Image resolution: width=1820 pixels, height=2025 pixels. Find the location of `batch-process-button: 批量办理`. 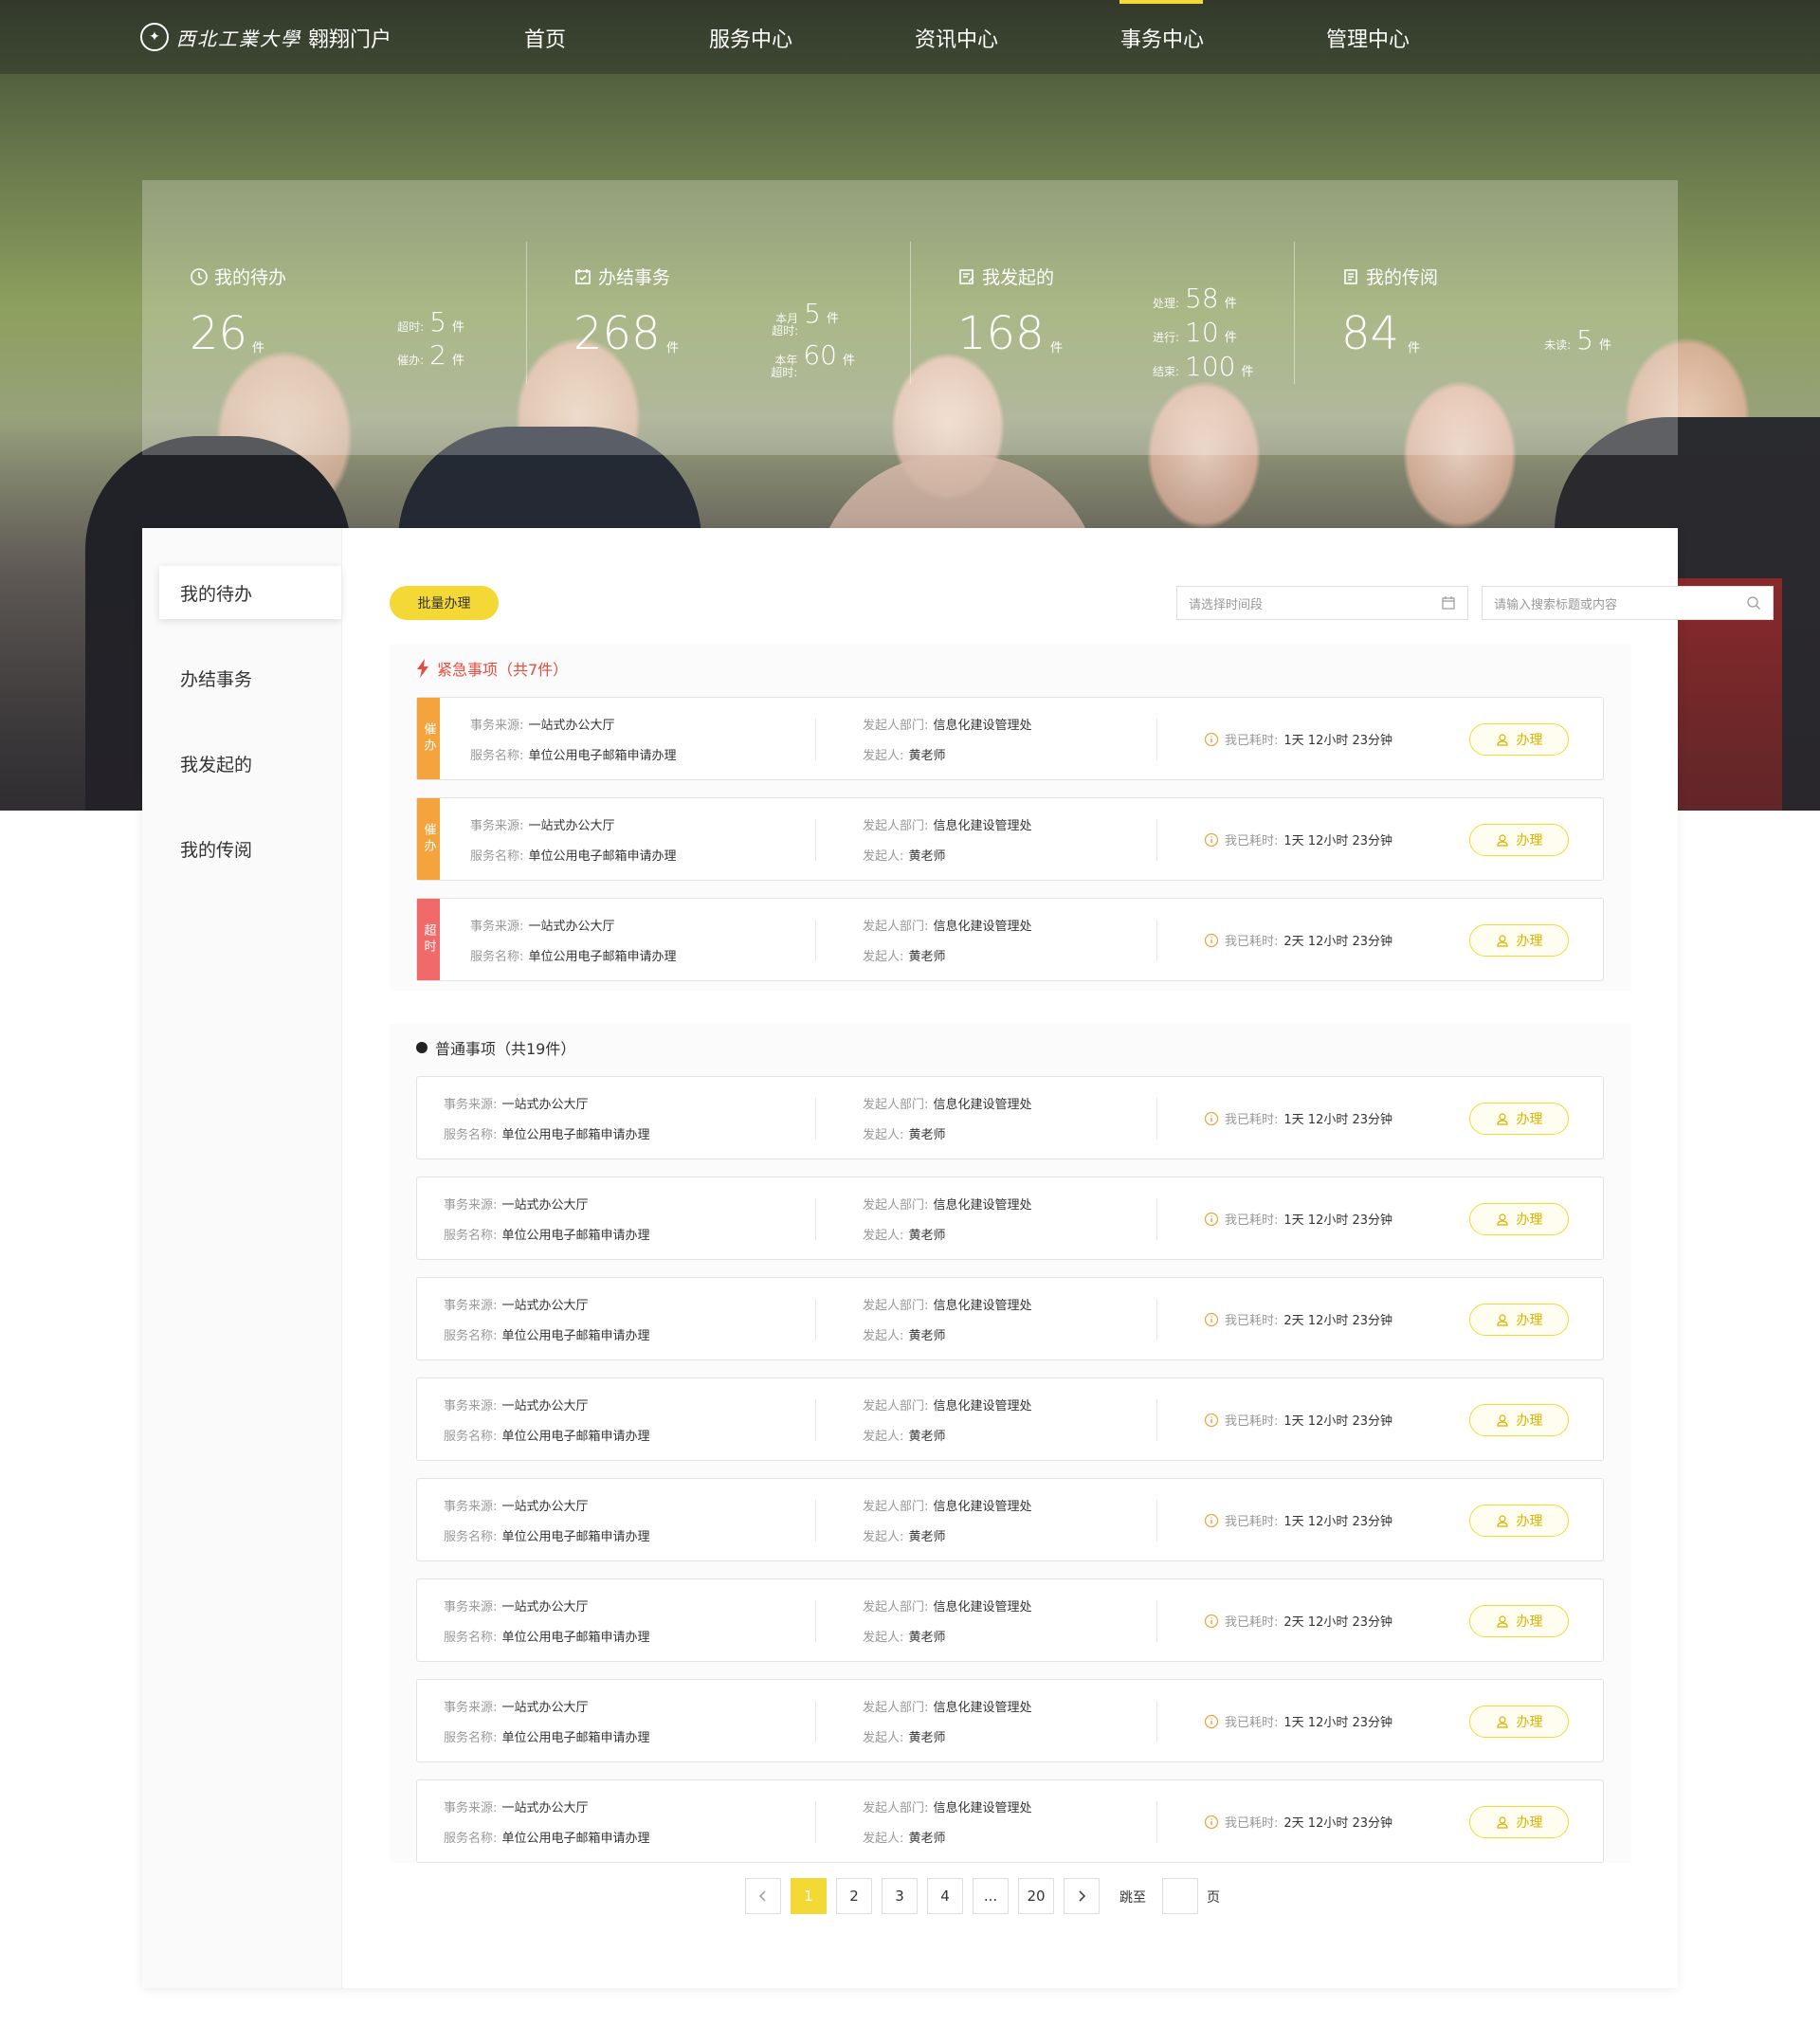

batch-process-button: 批量办理 is located at coordinates (444, 603).